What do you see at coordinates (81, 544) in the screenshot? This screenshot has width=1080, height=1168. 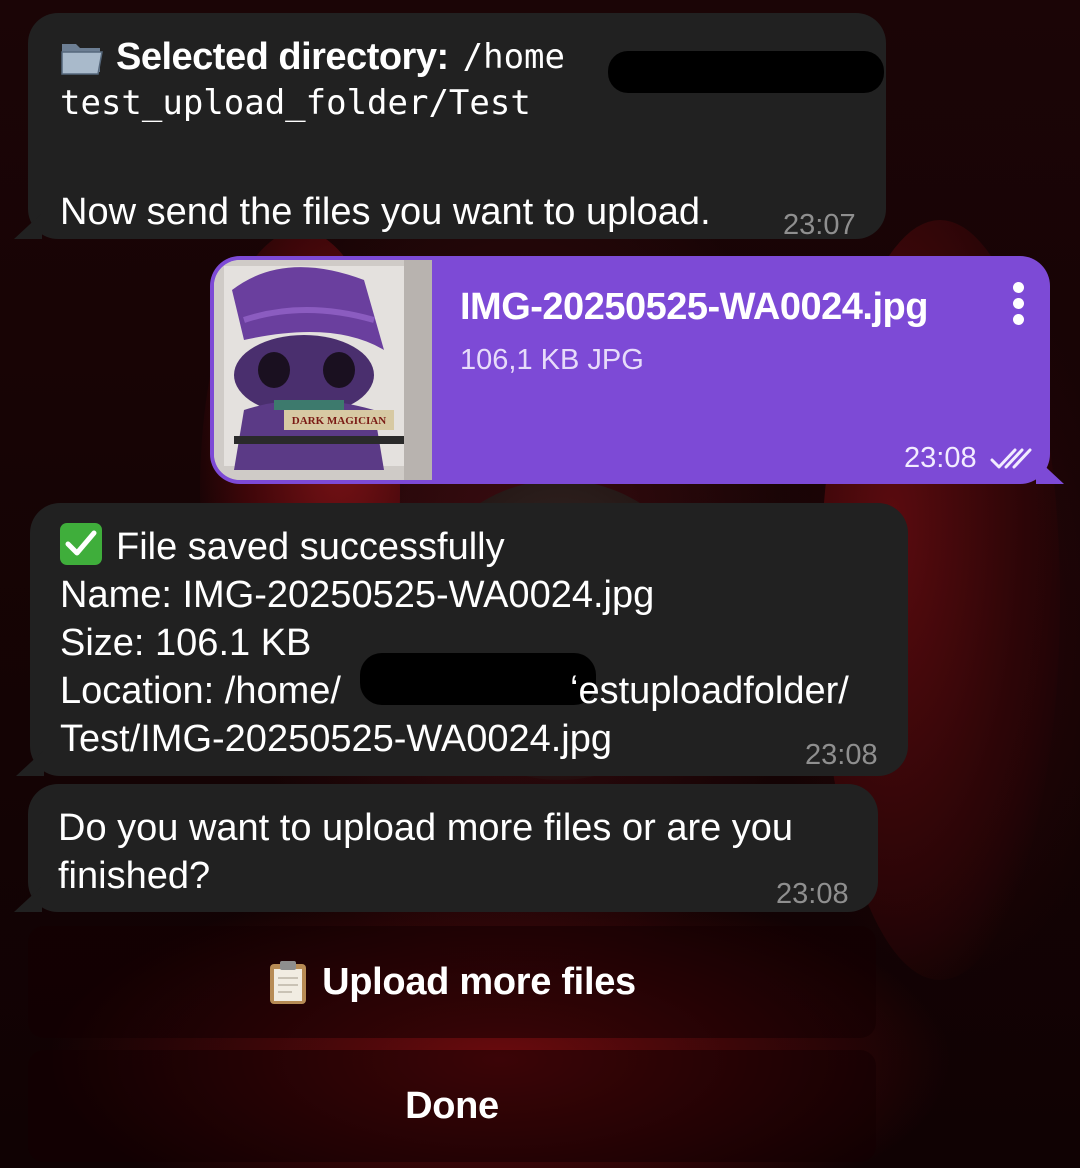 I see `check-mark-icon` at bounding box center [81, 544].